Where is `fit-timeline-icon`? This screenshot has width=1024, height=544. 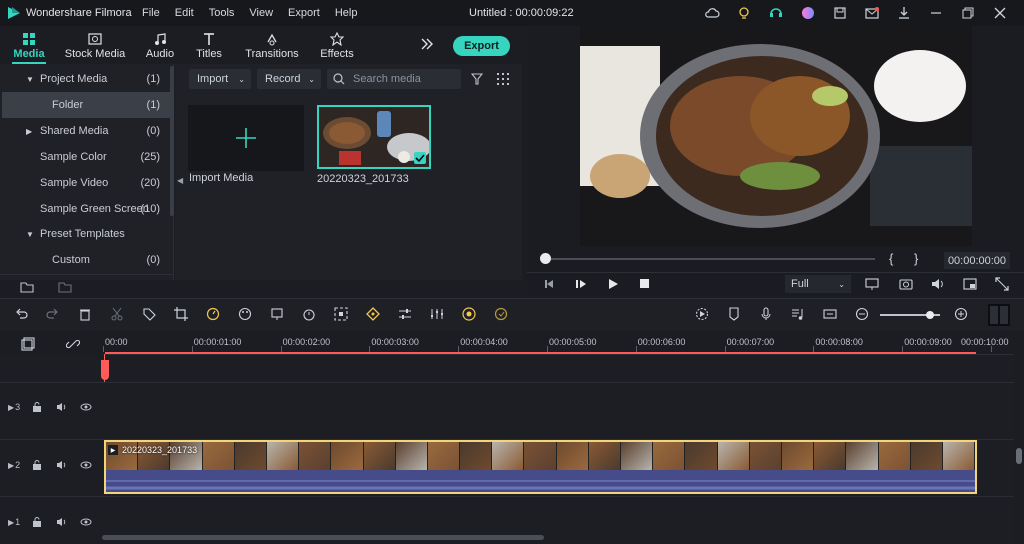
fit-timeline-icon is located at coordinates (839, 314).